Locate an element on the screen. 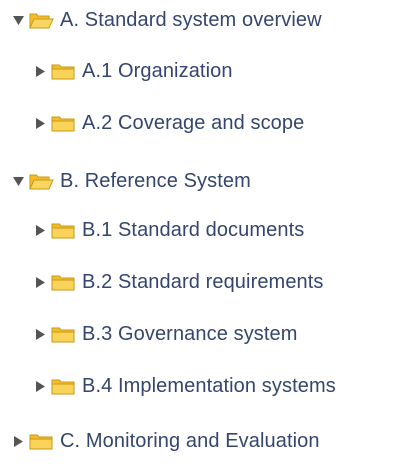 This screenshot has width=414, height=464. tree-node-a-standard-system-overview: A. Standard system overview is located at coordinates (167, 20).